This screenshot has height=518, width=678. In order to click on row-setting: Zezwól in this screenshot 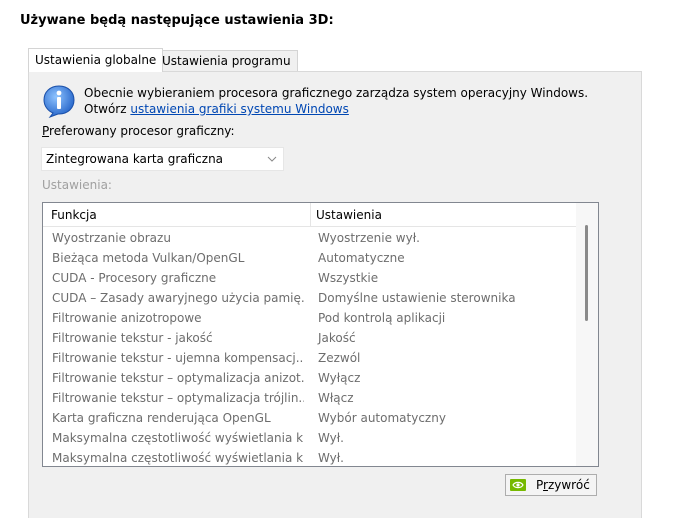, I will do `click(339, 358)`.